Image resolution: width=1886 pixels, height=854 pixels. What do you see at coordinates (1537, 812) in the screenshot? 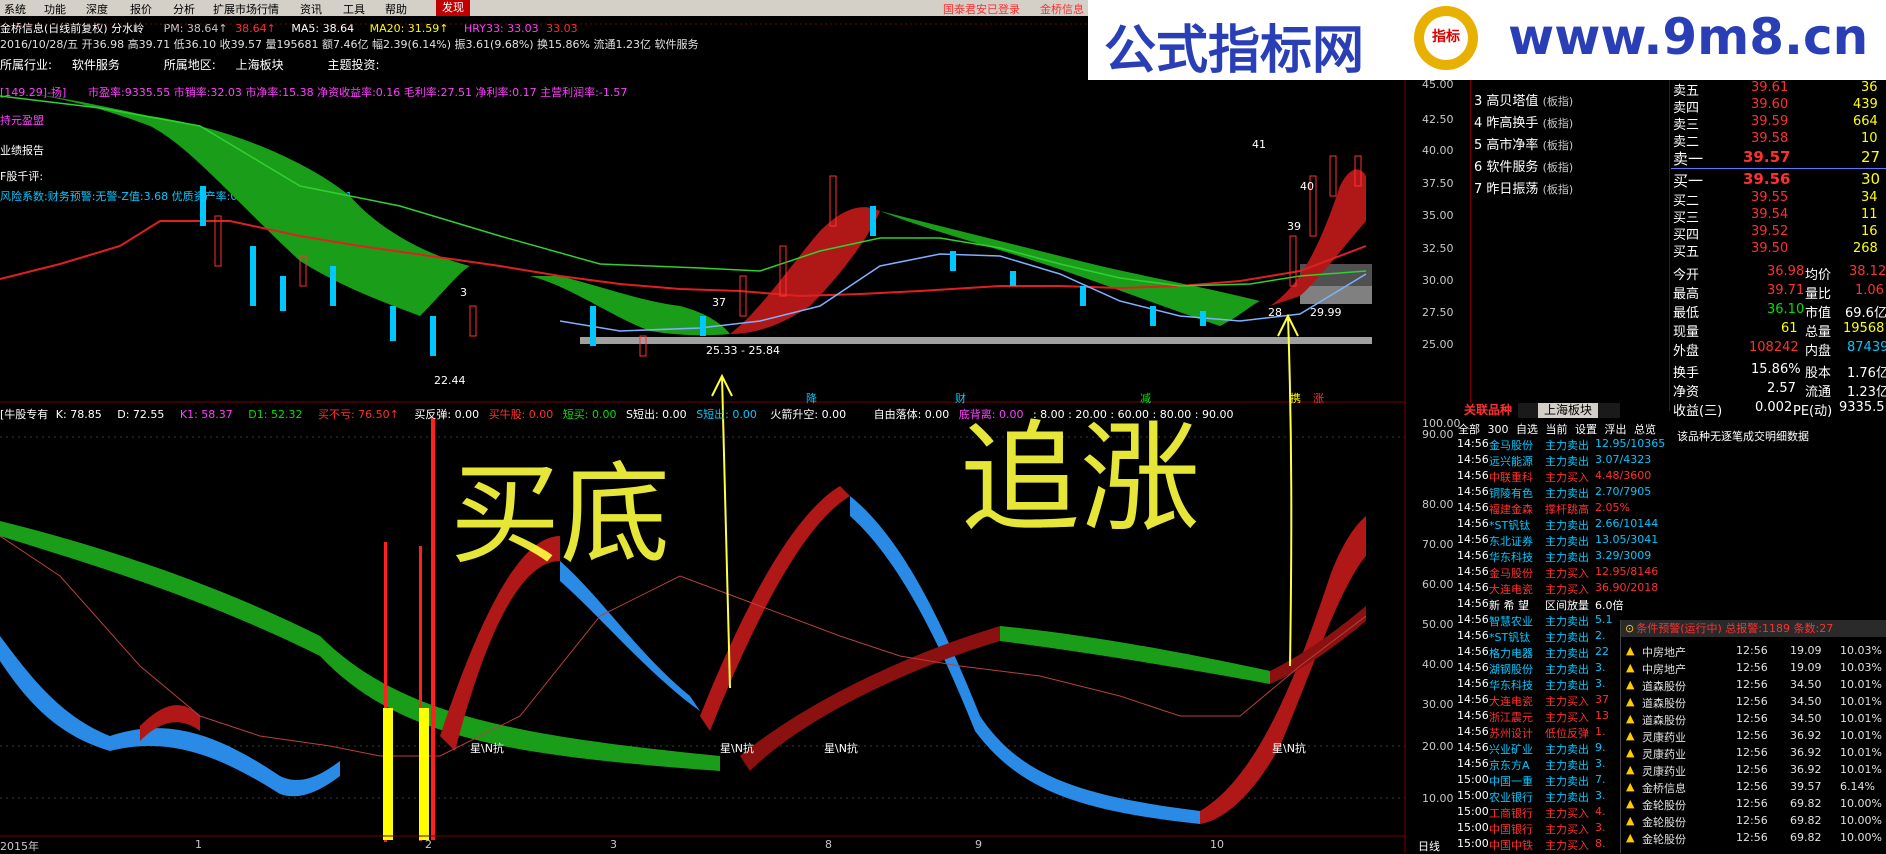
I see `ticker-row: 15:00 工商银行 主力买入 4.` at bounding box center [1537, 812].